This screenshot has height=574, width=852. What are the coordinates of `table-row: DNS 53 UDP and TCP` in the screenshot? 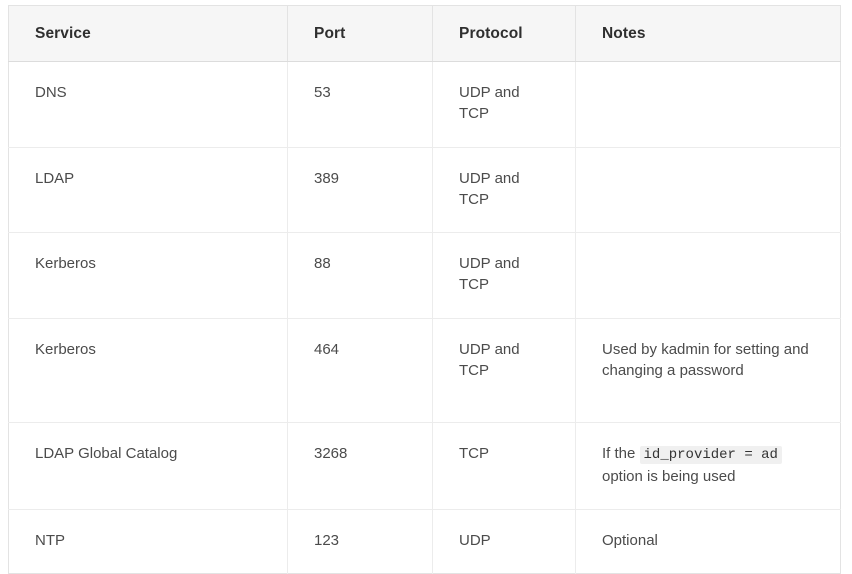 It's located at (424, 104).